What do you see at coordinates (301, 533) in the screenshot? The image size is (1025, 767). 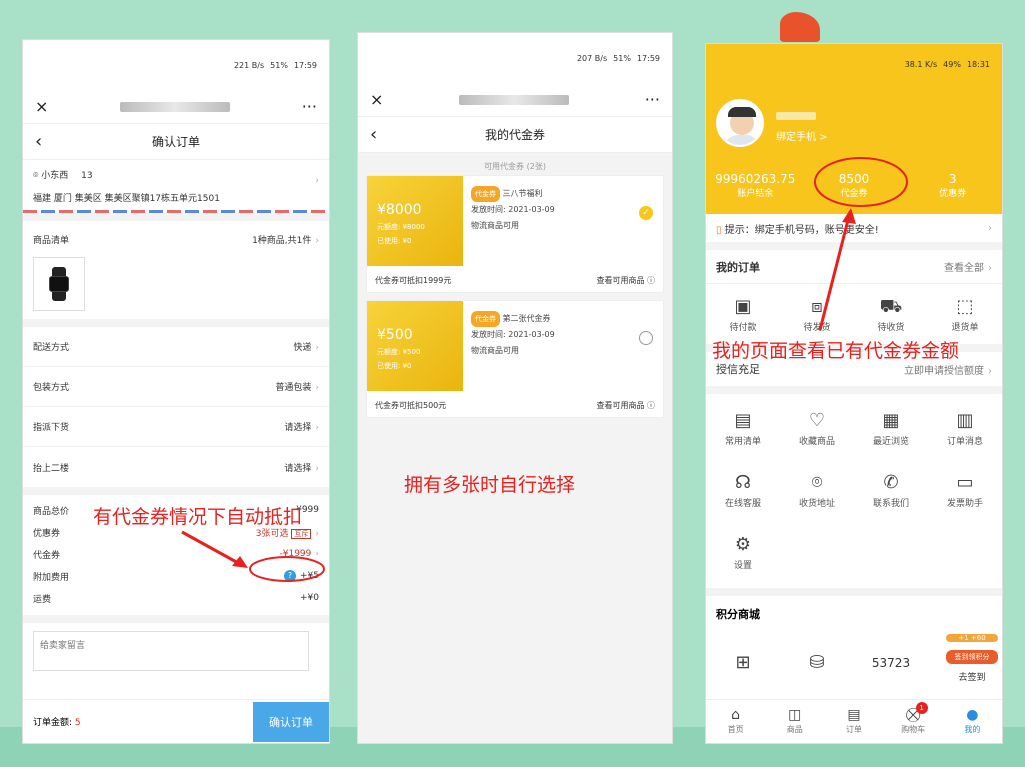 I see `discount-tag: 互斥` at bounding box center [301, 533].